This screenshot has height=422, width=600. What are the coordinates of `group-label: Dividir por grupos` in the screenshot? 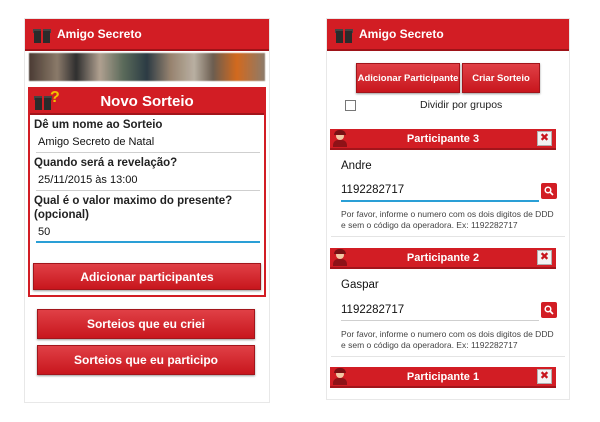 It's located at (461, 105).